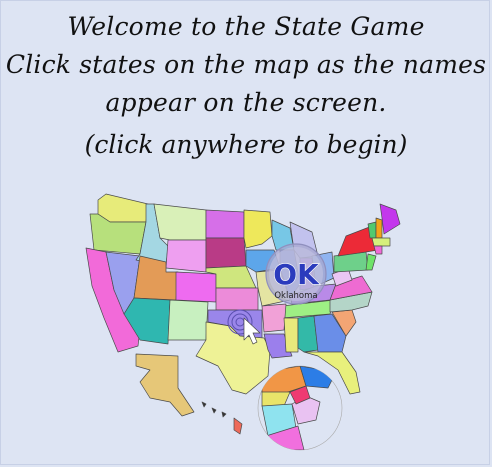 This screenshot has width=492, height=467. I want to click on state-colorado, so click(196, 287).